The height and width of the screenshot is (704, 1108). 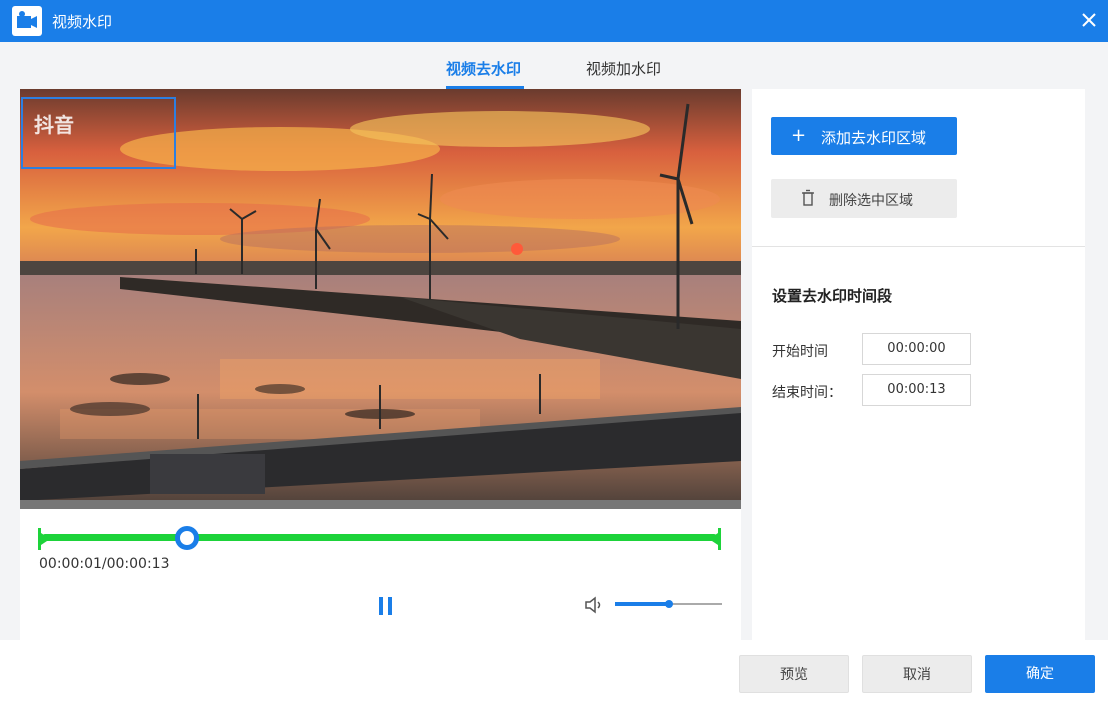 I want to click on start-time-label: 开始时间, so click(x=800, y=352).